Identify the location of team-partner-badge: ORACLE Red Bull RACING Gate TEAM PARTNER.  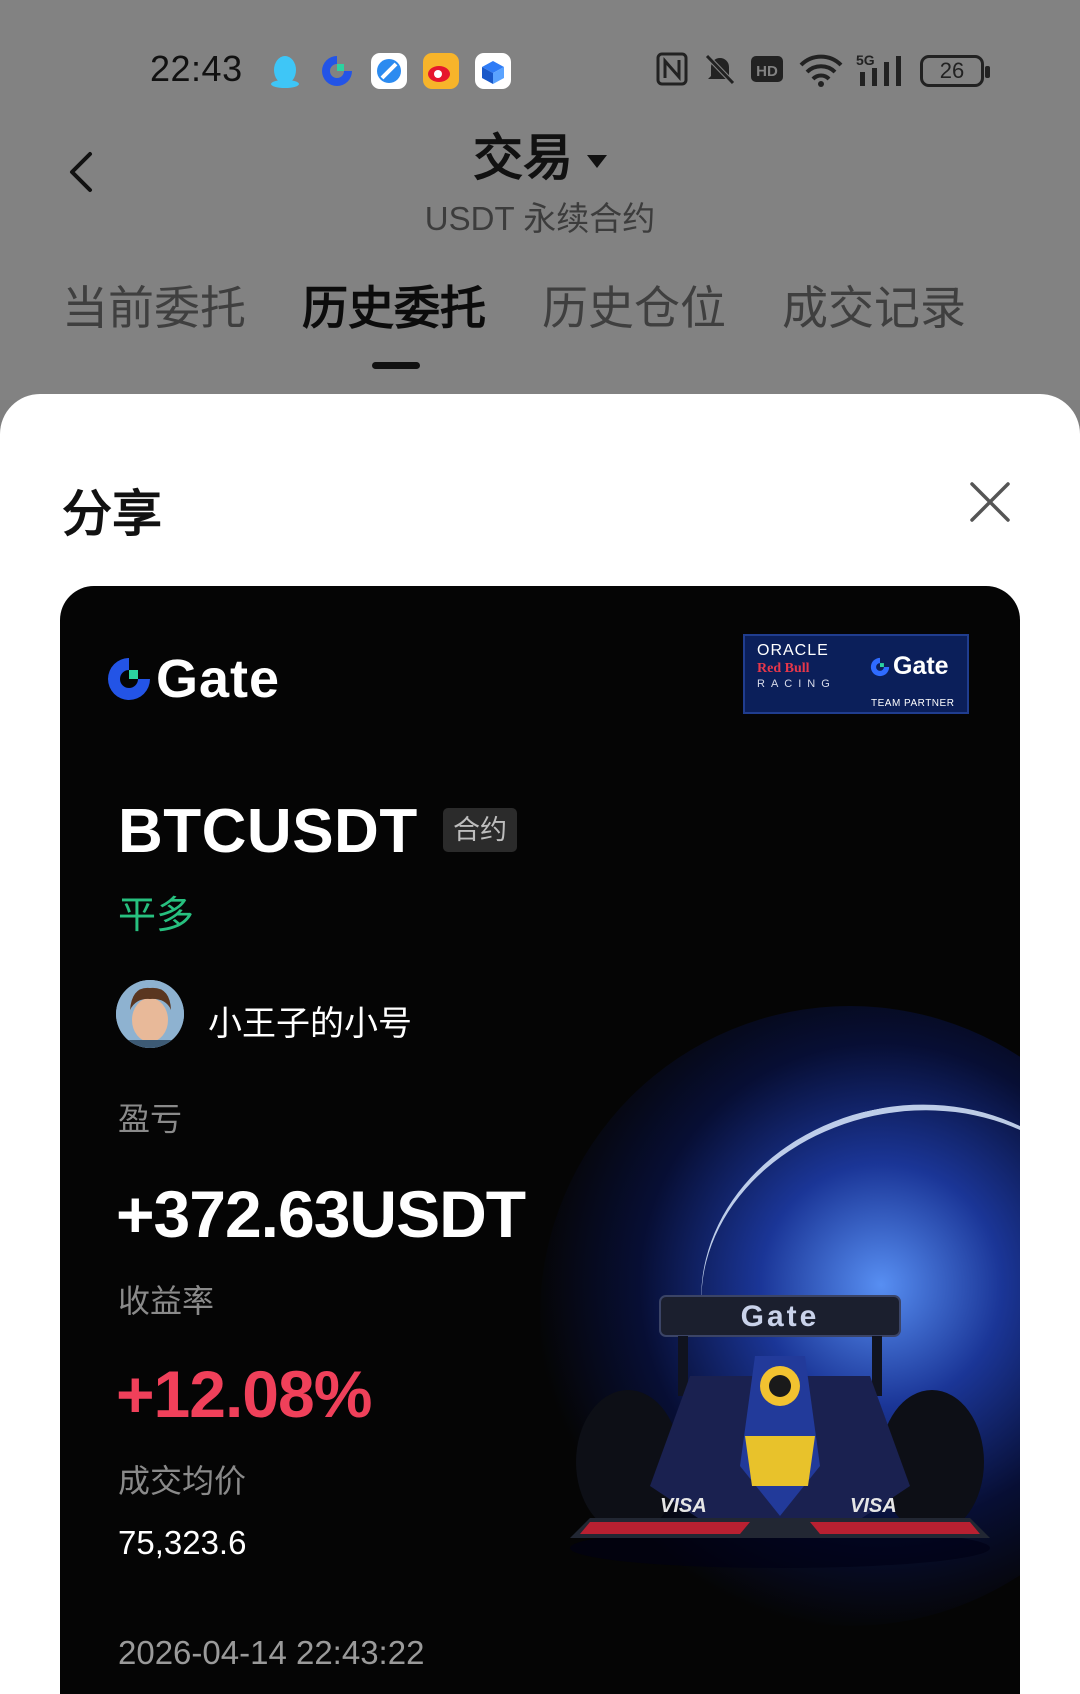
(856, 674).